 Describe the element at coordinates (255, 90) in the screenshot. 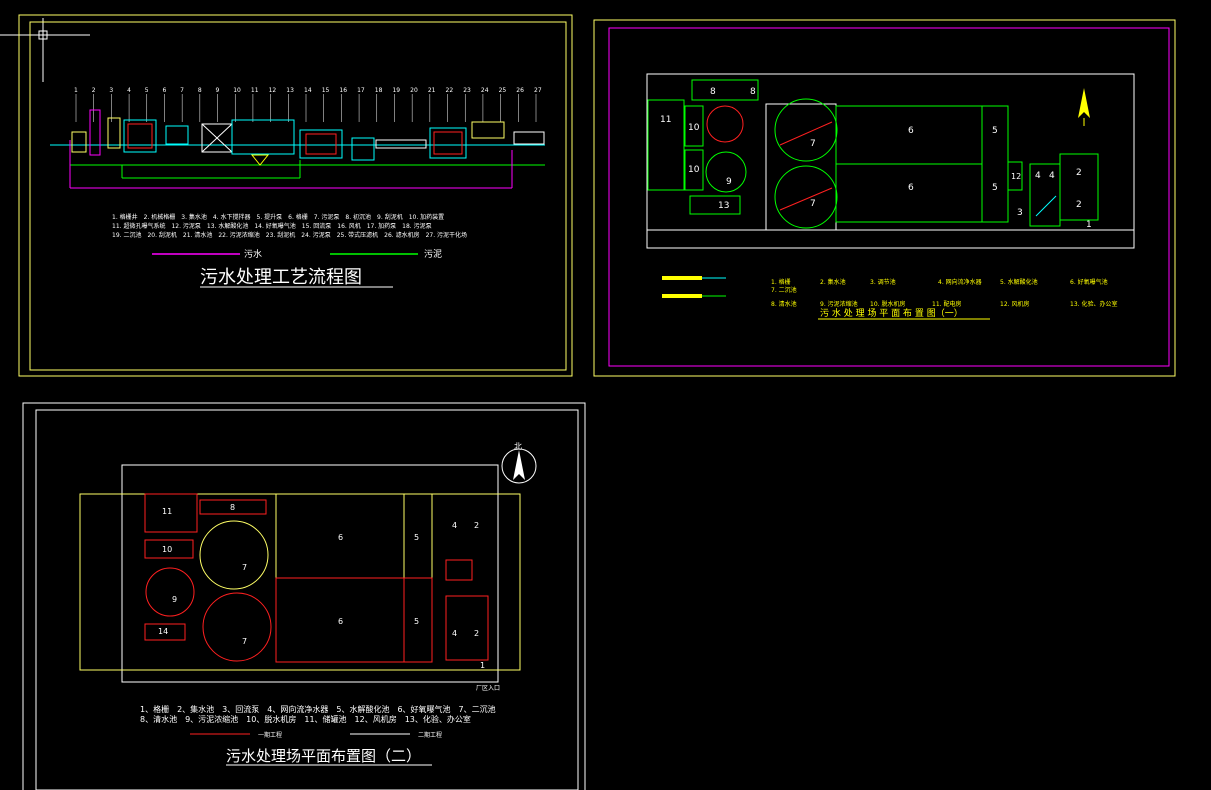

I see `process-number-label: 11` at that location.